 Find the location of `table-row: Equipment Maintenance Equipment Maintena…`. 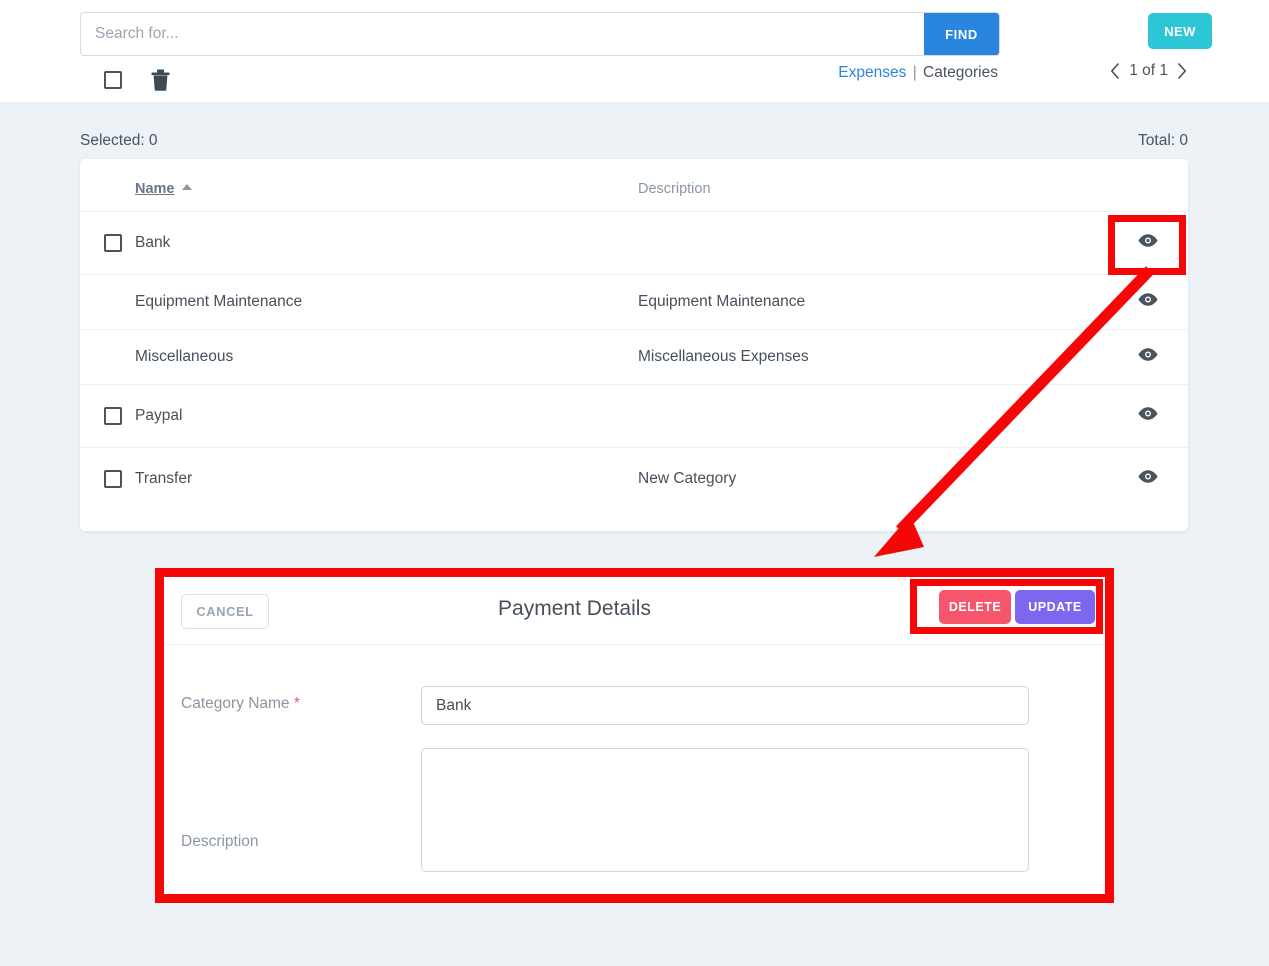

table-row: Equipment Maintenance Equipment Maintena… is located at coordinates (634, 302).